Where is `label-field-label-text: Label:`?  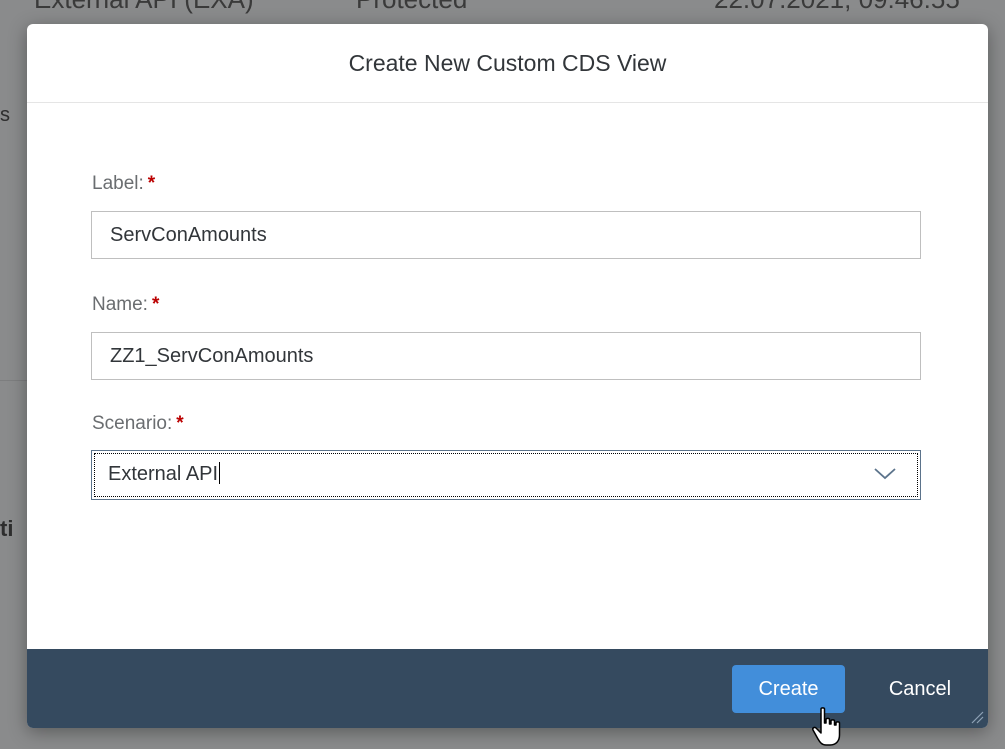 label-field-label-text: Label: is located at coordinates (118, 183).